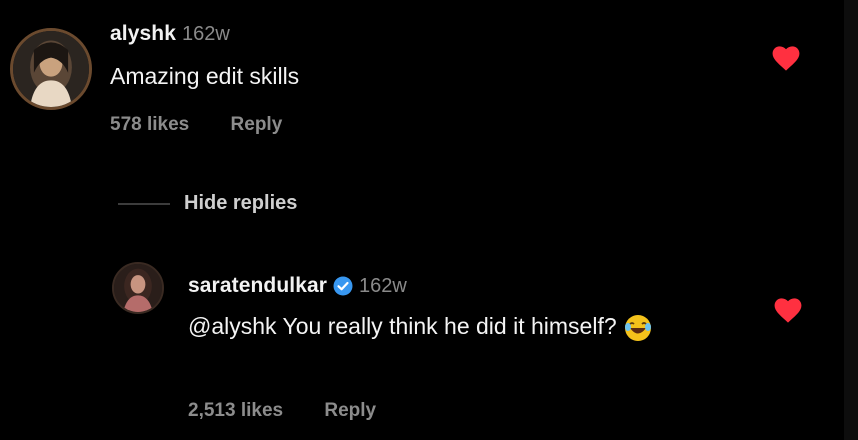  What do you see at coordinates (257, 286) in the screenshot?
I see `username: saratendulkar` at bounding box center [257, 286].